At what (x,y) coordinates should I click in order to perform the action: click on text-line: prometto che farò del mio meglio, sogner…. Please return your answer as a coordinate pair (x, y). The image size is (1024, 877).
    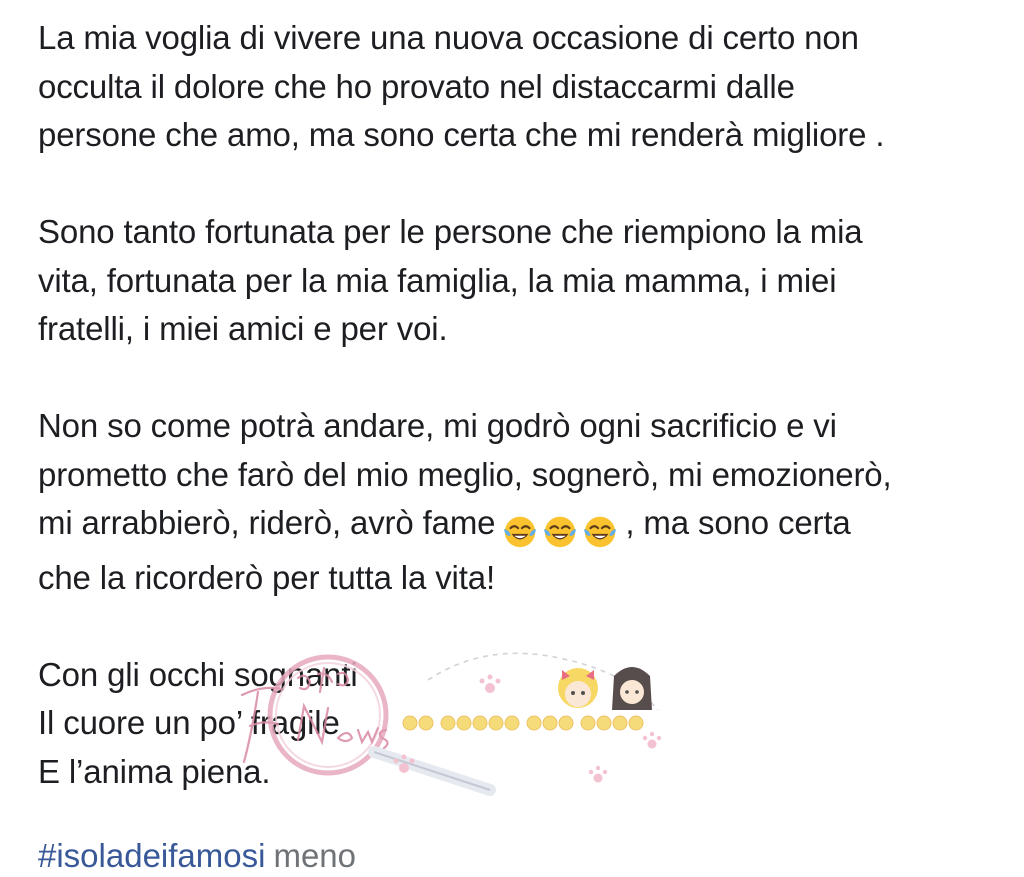
    Looking at the image, I should click on (465, 474).